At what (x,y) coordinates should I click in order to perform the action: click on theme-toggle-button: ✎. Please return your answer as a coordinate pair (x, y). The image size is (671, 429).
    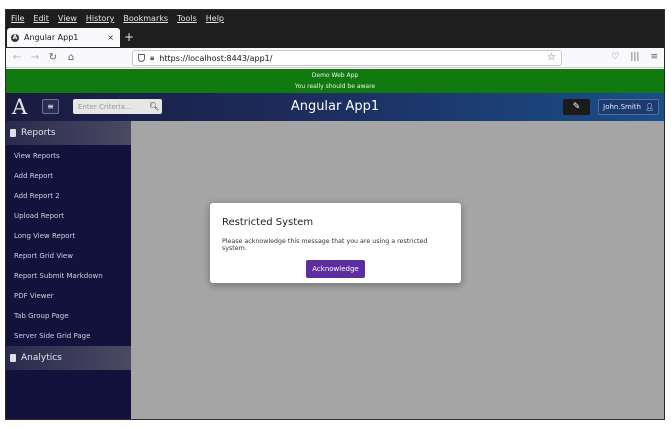
    Looking at the image, I should click on (576, 107).